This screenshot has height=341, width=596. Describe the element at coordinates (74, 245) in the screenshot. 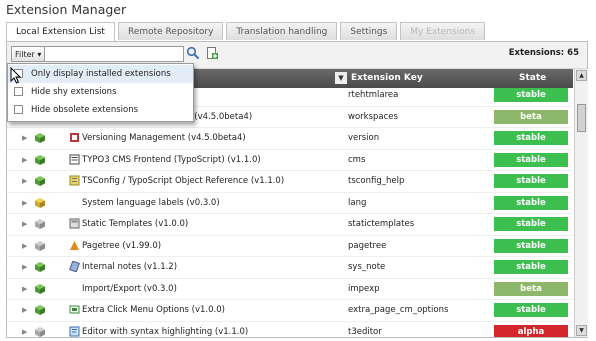

I see `pagetree-icon` at that location.